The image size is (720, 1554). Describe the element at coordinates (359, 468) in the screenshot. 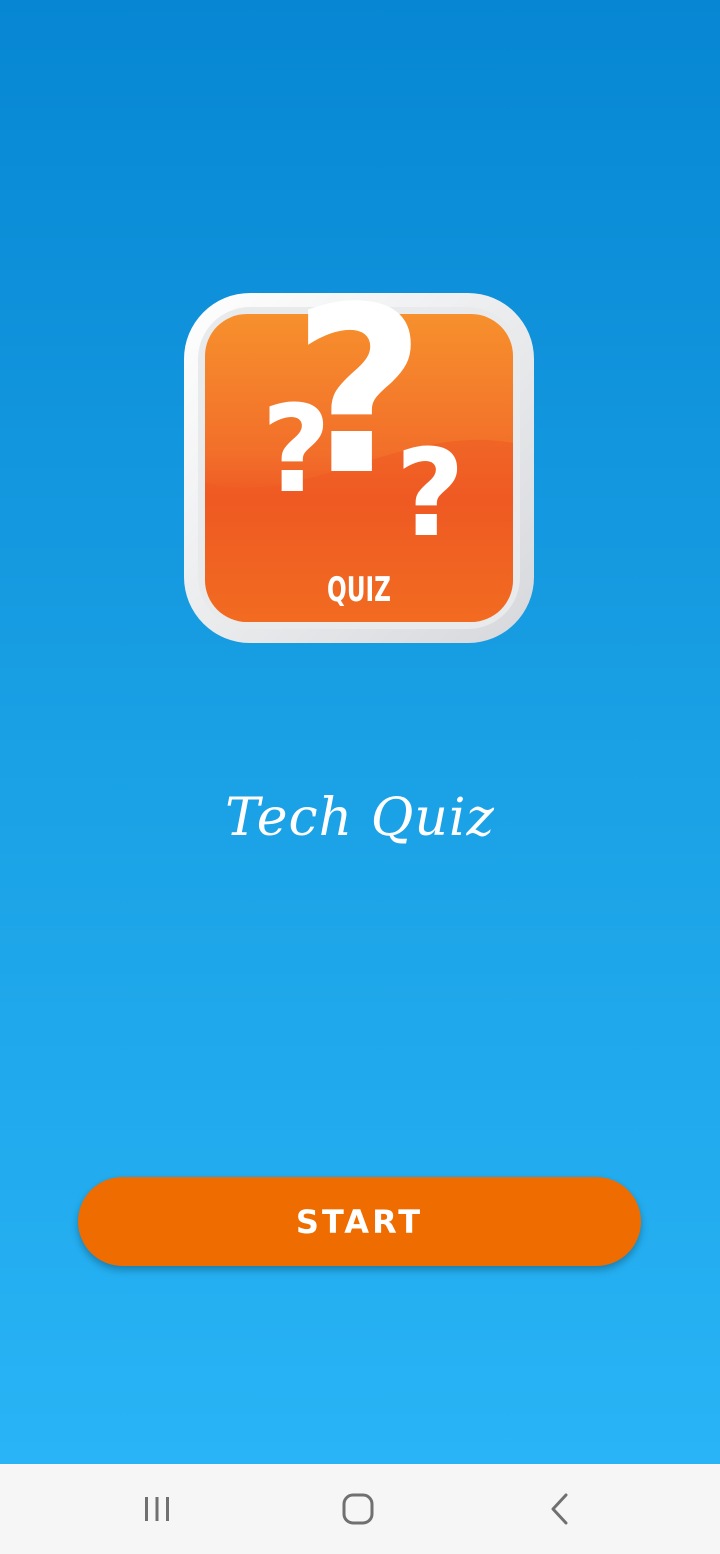

I see `quiz-logo: ? ? ? QUIZ` at that location.